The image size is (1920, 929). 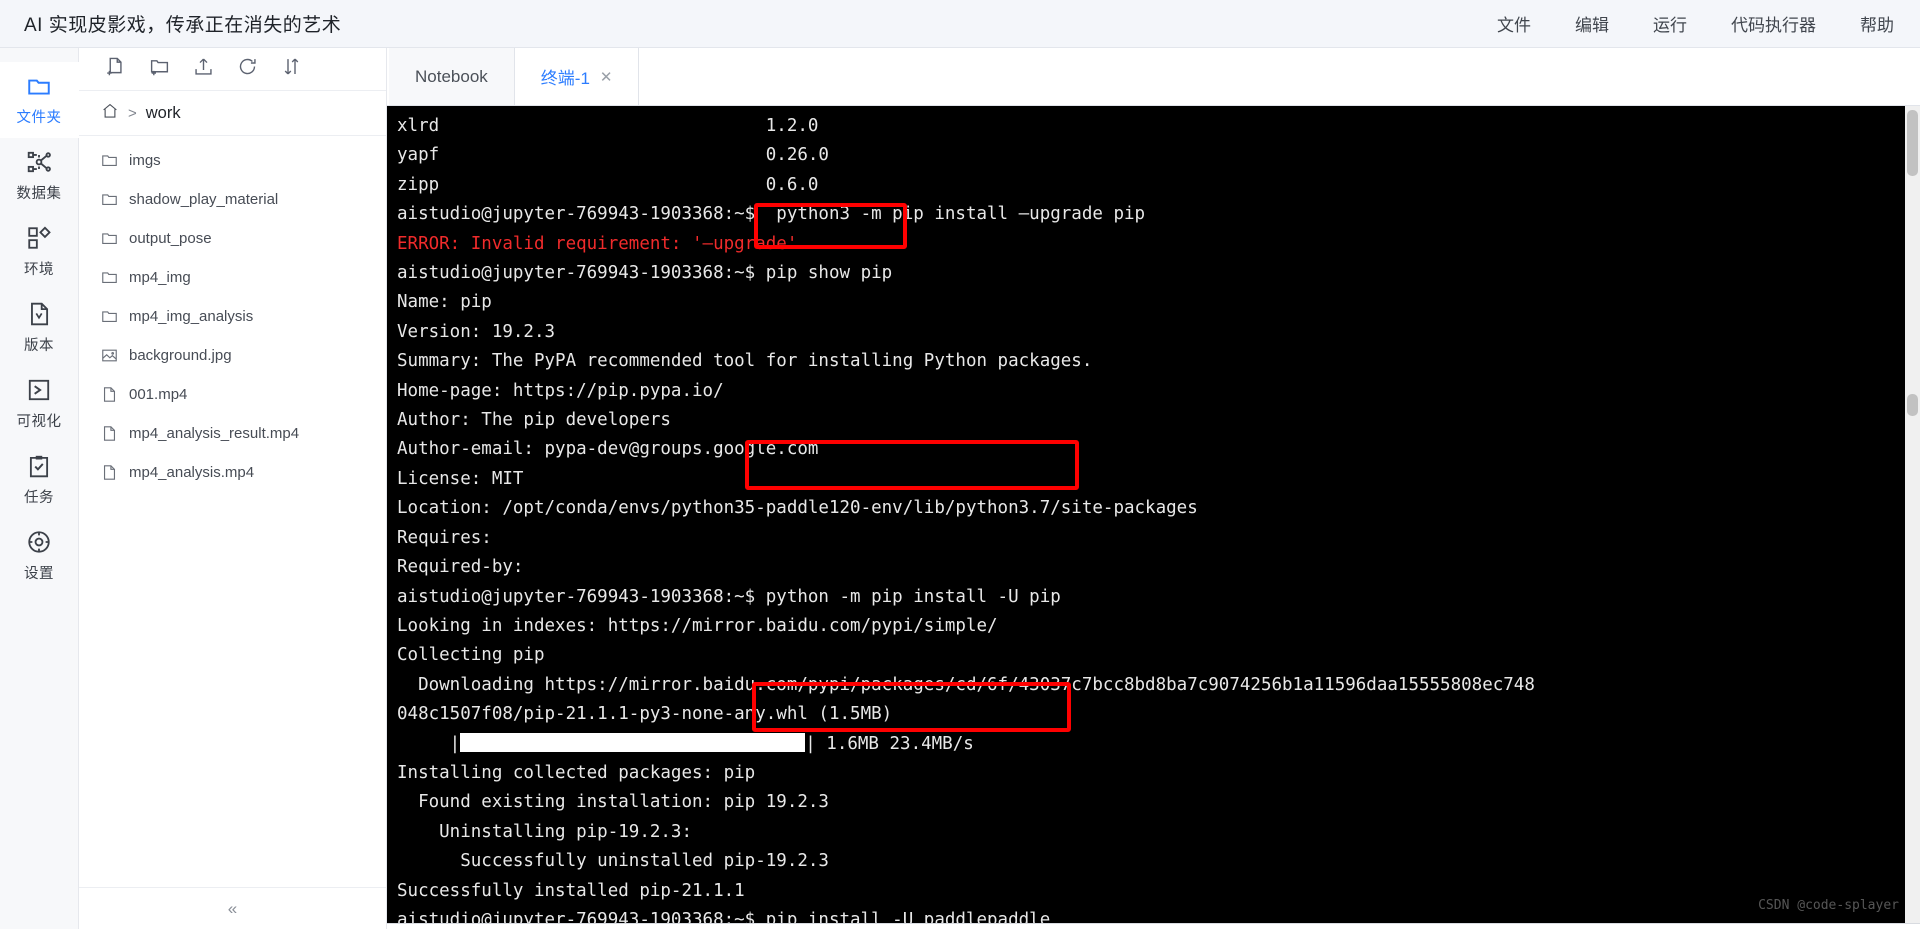 What do you see at coordinates (39, 390) in the screenshot?
I see `visualization-icon` at bounding box center [39, 390].